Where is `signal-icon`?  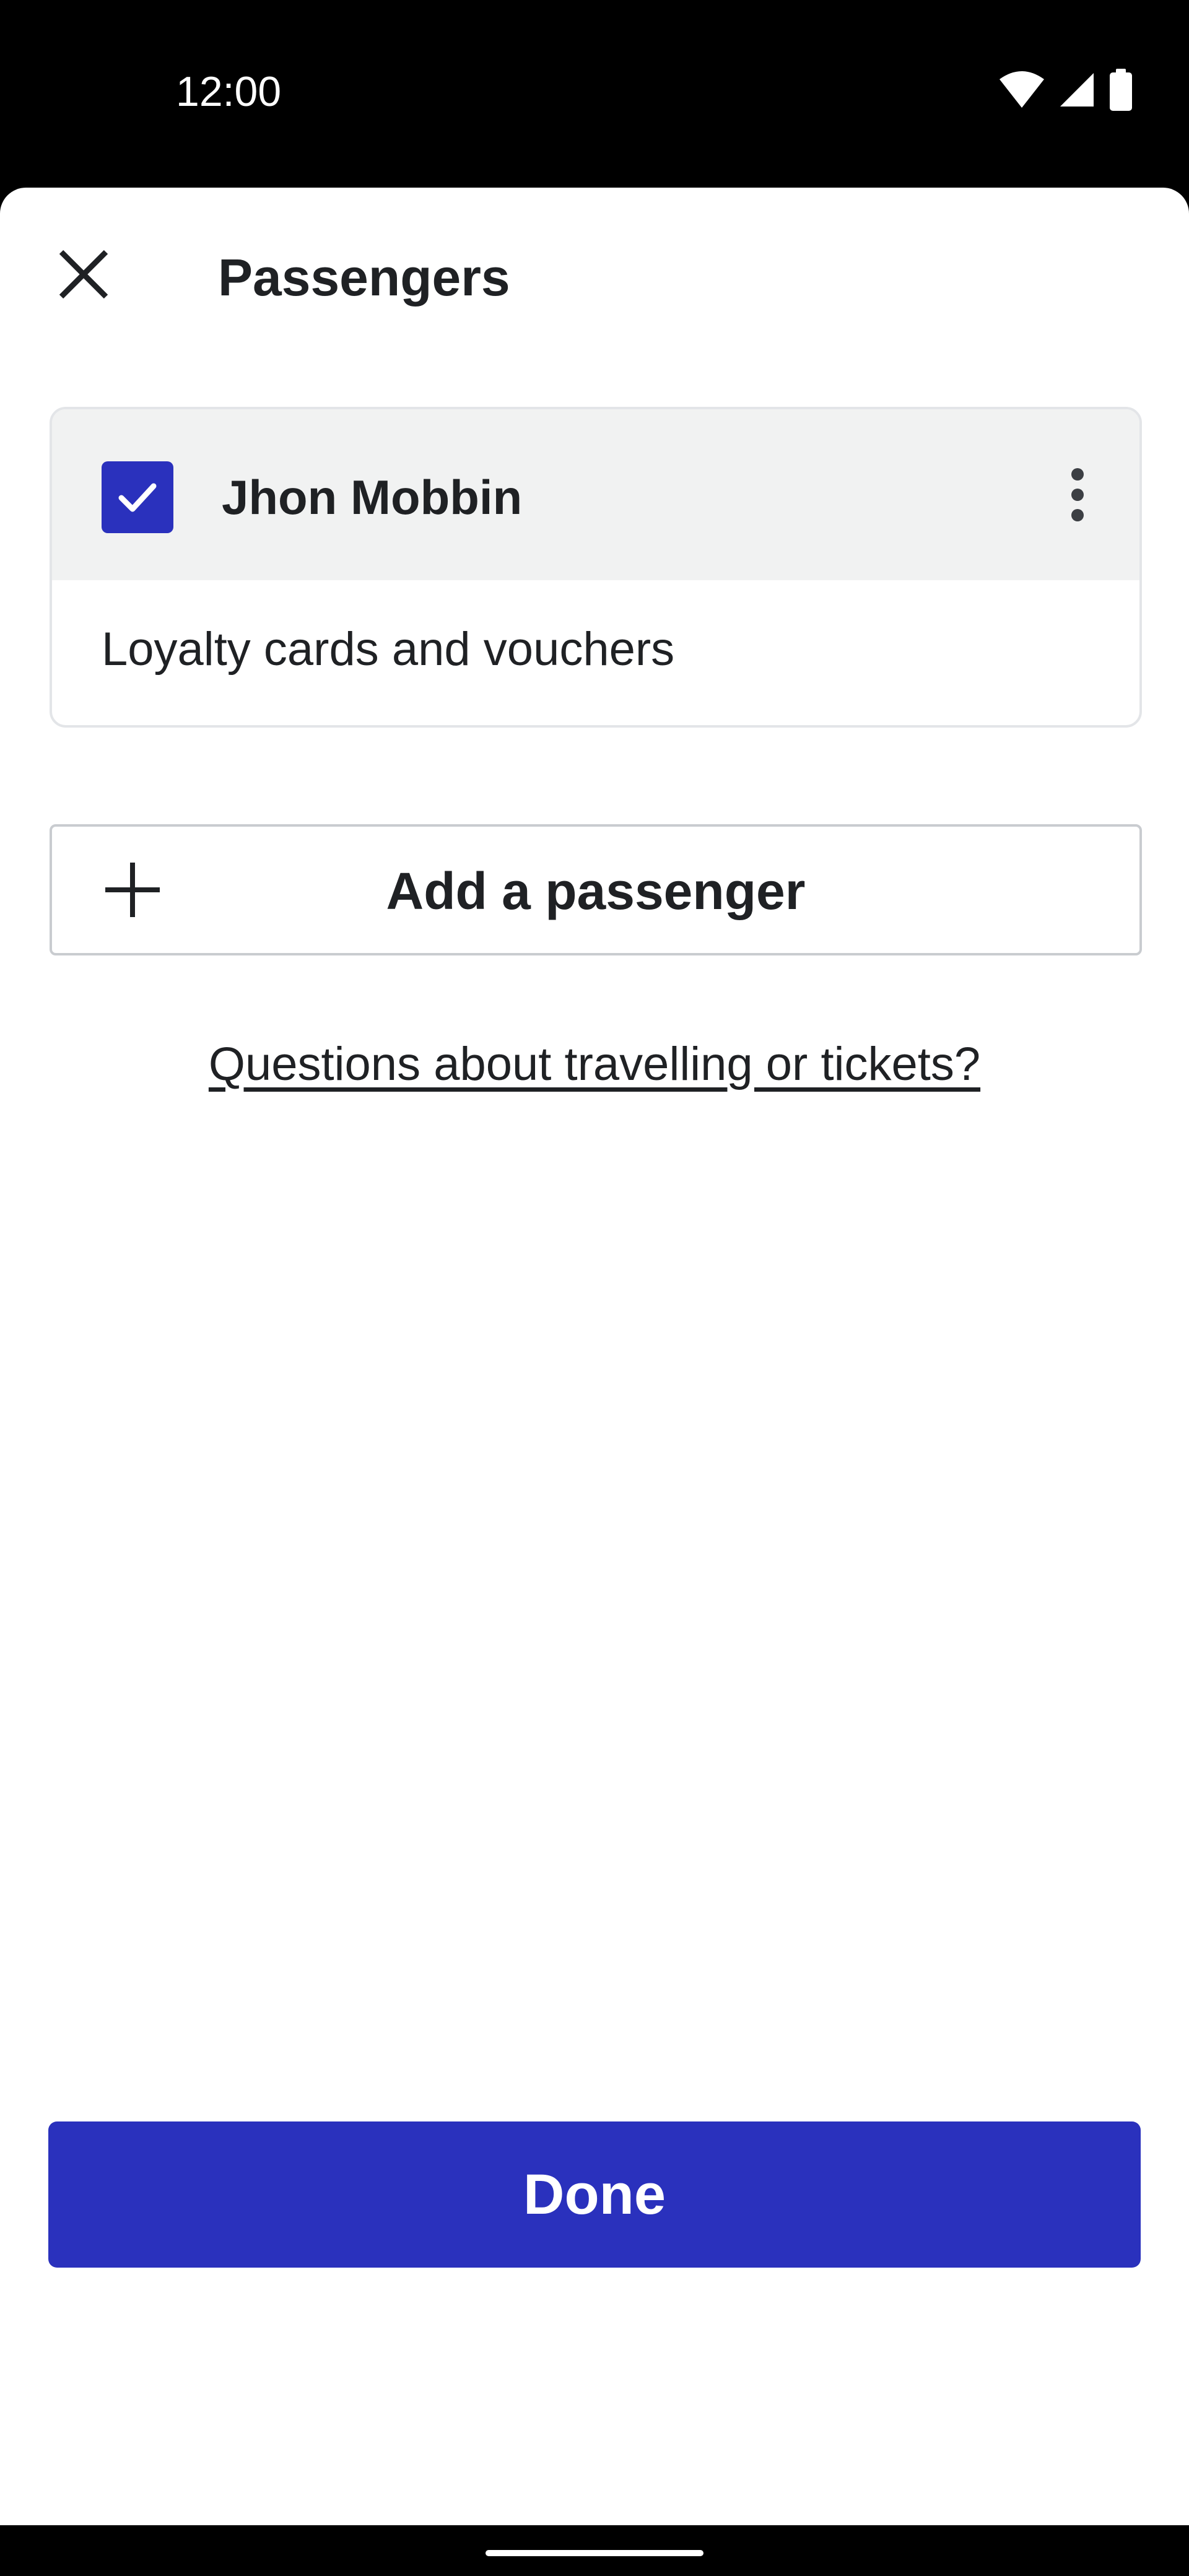 signal-icon is located at coordinates (1077, 90).